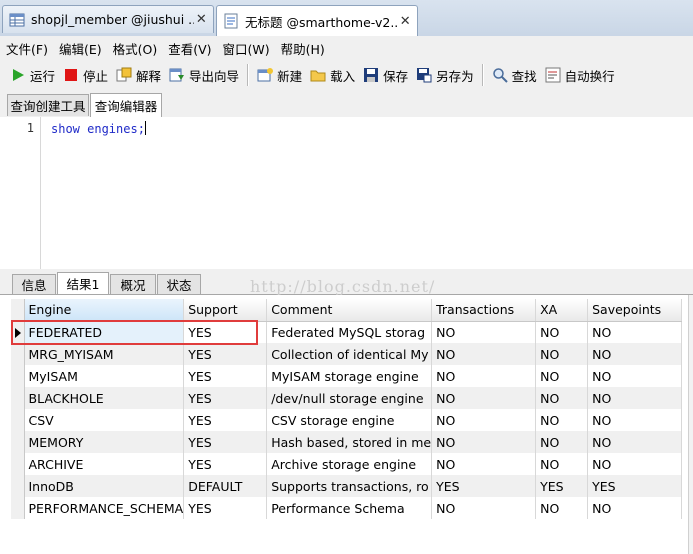  Describe the element at coordinates (349, 464) in the screenshot. I see `table-cell: Archive storage engine` at that location.